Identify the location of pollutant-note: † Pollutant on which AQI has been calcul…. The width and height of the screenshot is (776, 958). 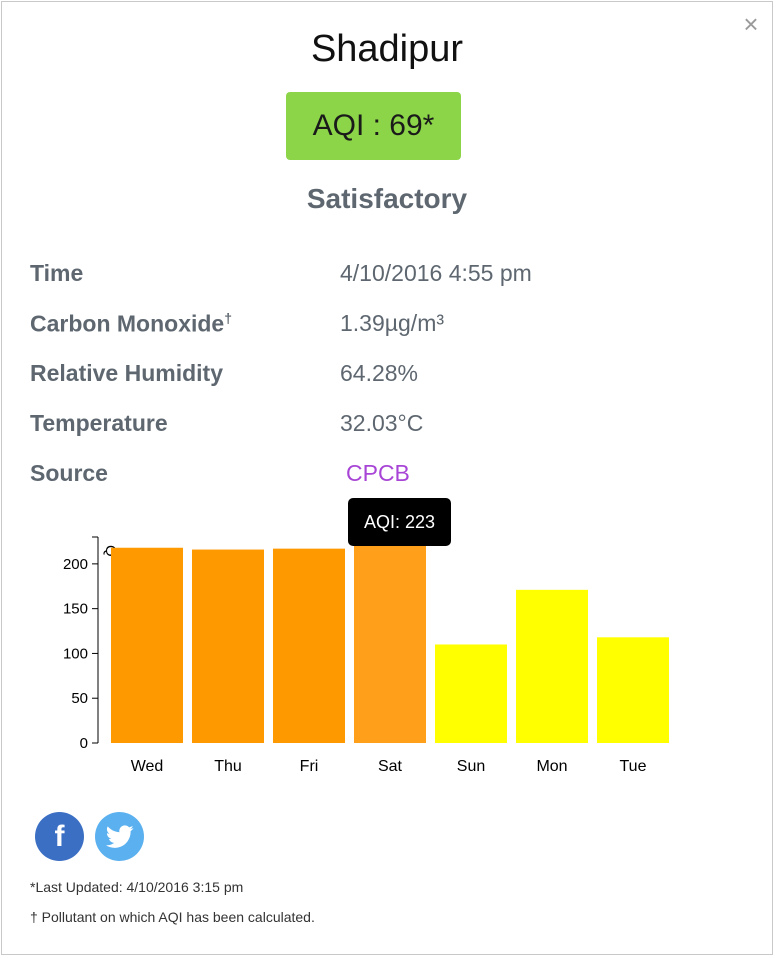
(172, 917).